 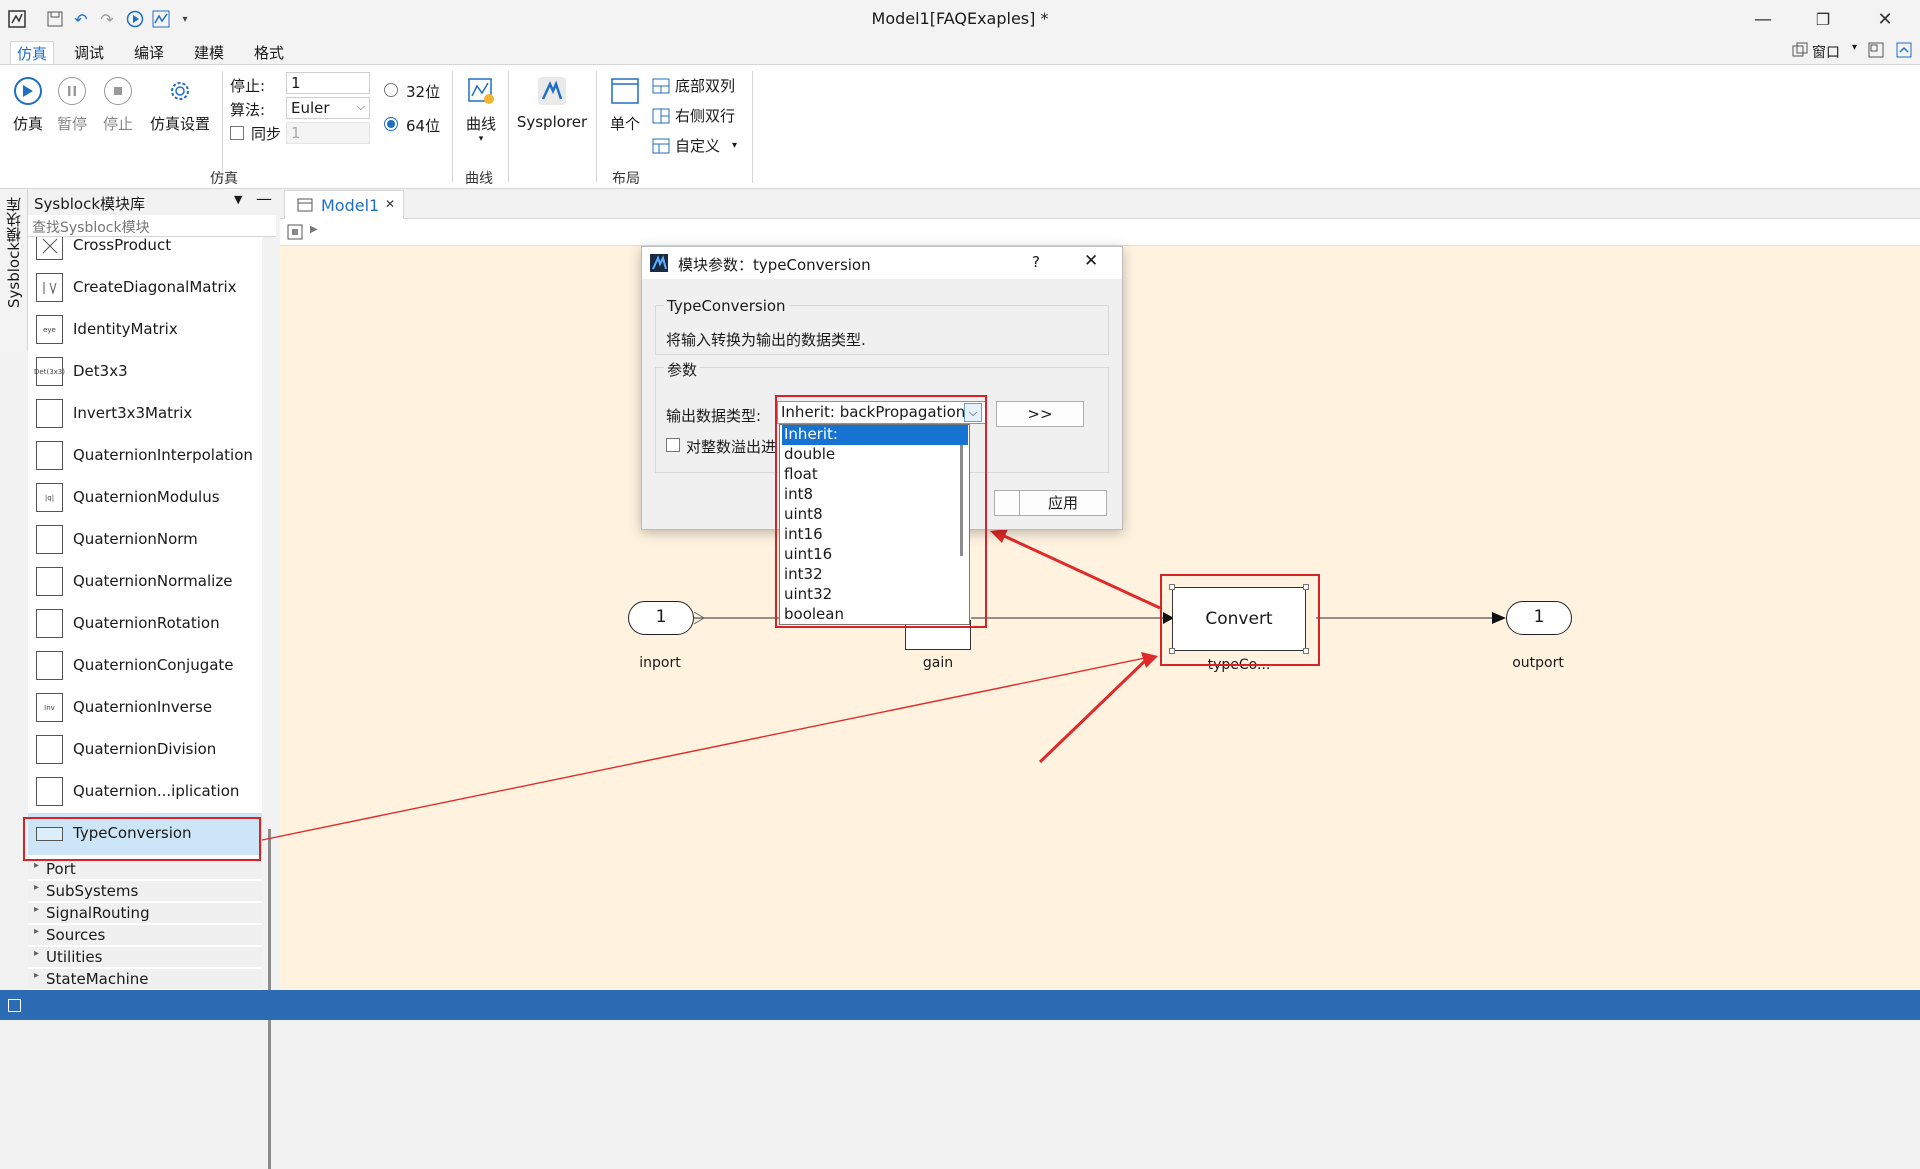 I want to click on more-button: >>, so click(x=1040, y=414).